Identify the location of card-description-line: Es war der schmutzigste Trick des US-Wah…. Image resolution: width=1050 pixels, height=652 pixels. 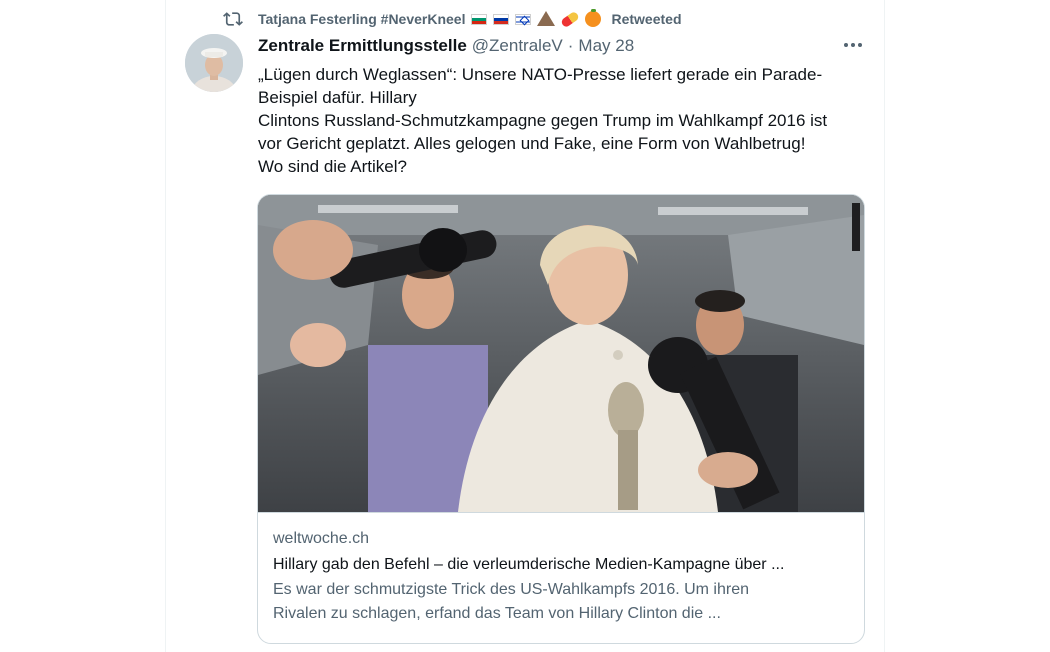
(511, 589).